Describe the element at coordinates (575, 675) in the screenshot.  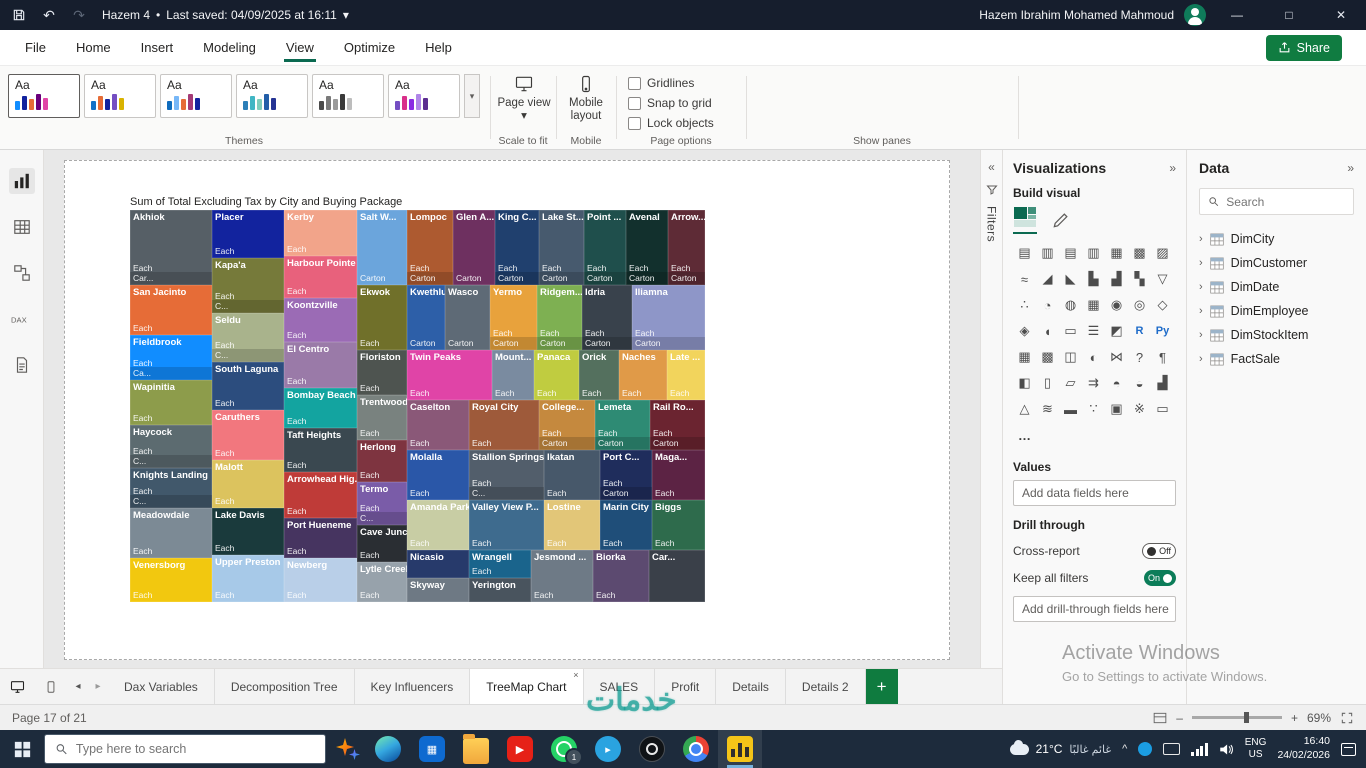
I see `close-tab-icon: ×` at that location.